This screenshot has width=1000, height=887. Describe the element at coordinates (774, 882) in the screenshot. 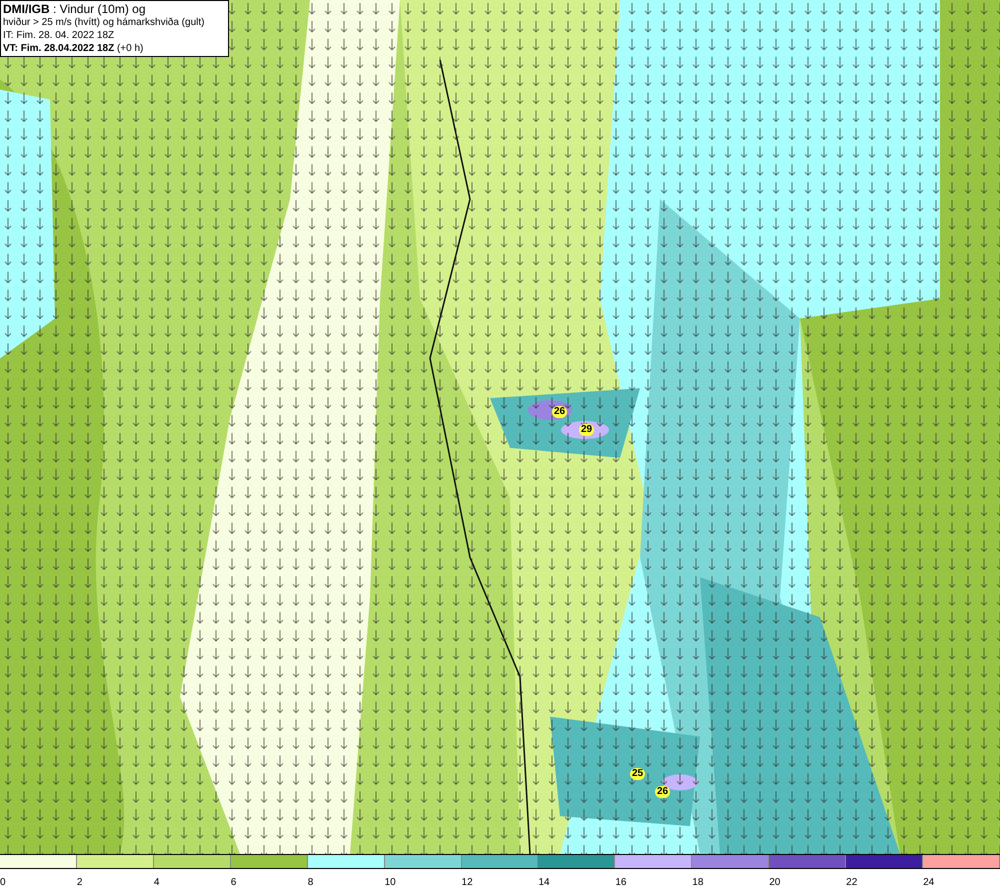

I see `legend-label: 20` at that location.